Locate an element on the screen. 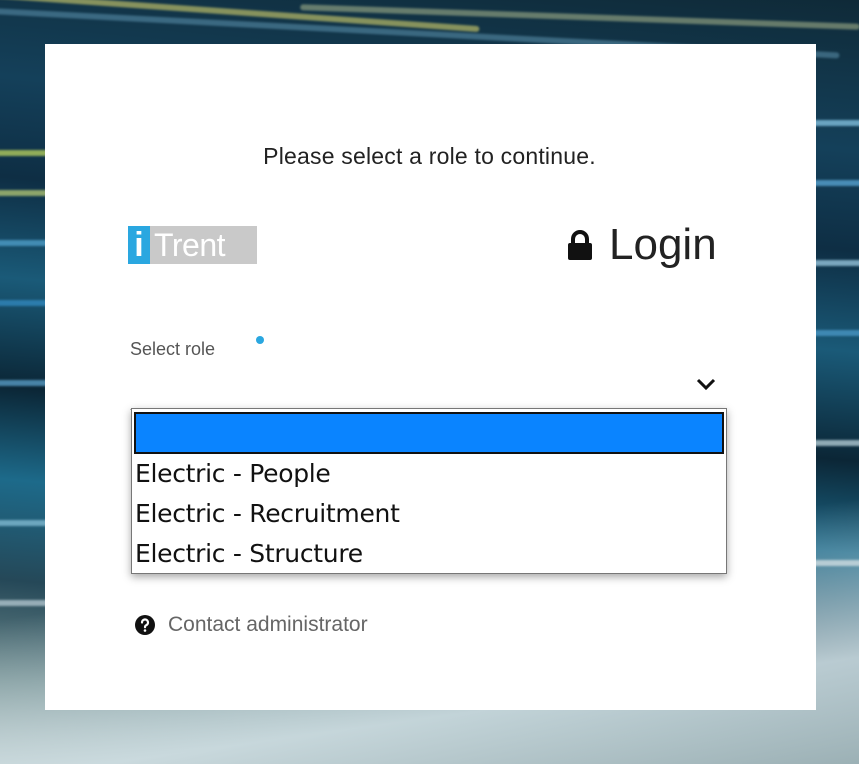 This screenshot has width=859, height=764. role-option-people: Electric - People is located at coordinates (429, 474).